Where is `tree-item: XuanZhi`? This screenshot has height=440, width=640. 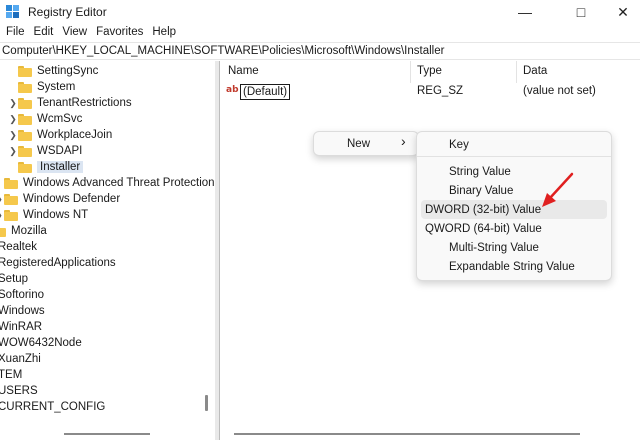 tree-item: XuanZhi is located at coordinates (20, 359).